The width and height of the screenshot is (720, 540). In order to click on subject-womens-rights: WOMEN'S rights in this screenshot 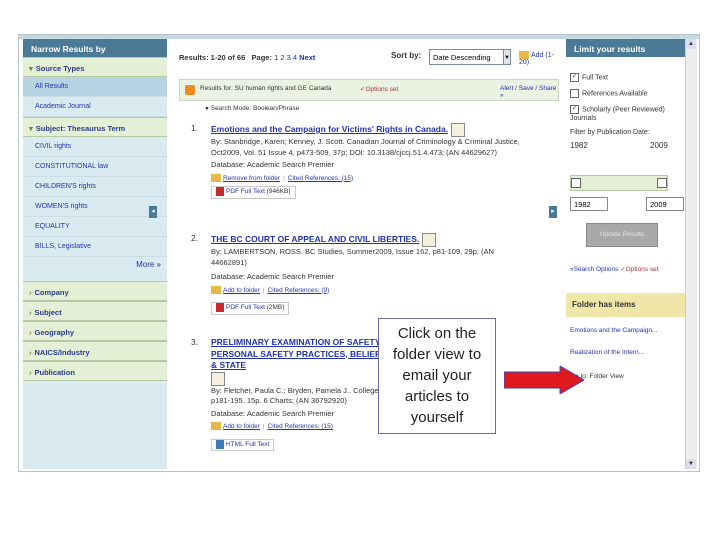, I will do `click(95, 207)`.